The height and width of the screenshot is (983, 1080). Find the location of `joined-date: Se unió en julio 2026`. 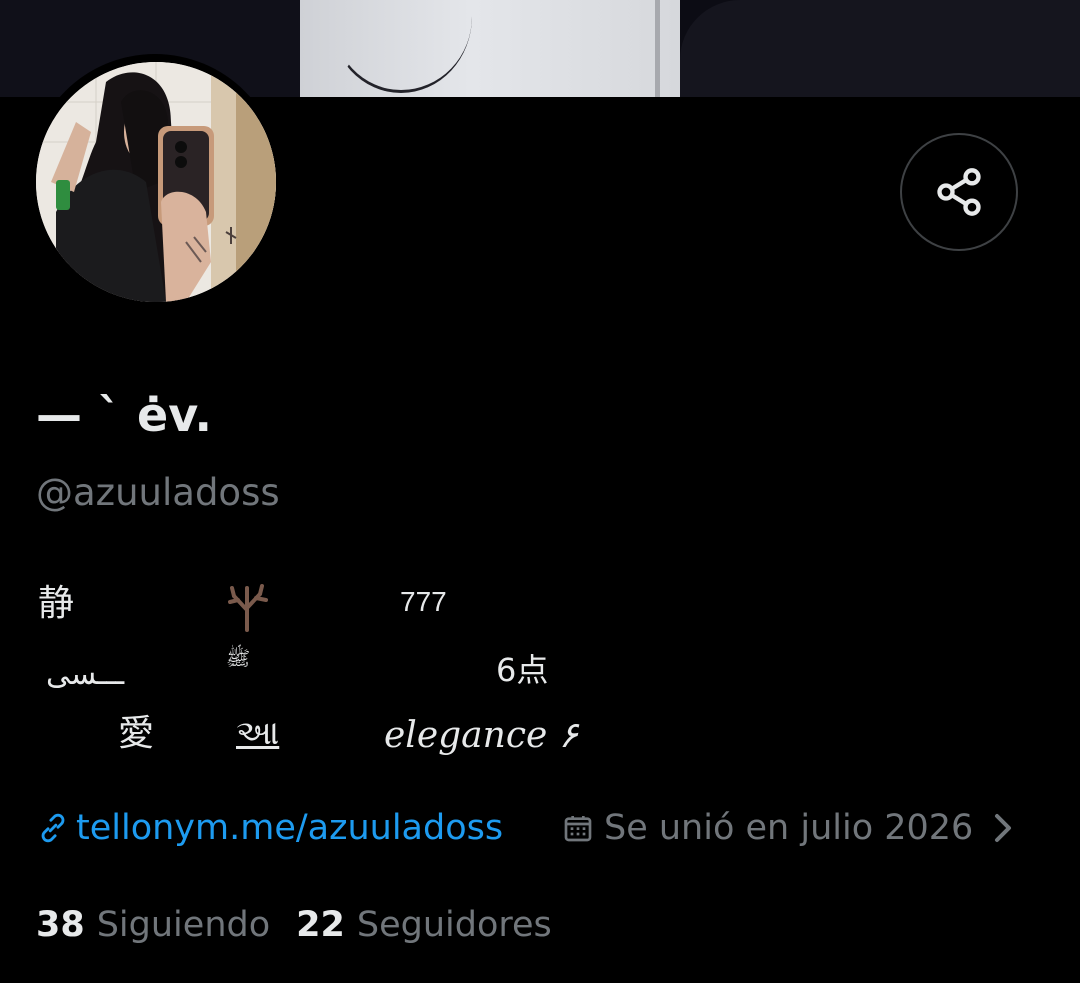

joined-date: Se unió en julio 2026 is located at coordinates (788, 828).